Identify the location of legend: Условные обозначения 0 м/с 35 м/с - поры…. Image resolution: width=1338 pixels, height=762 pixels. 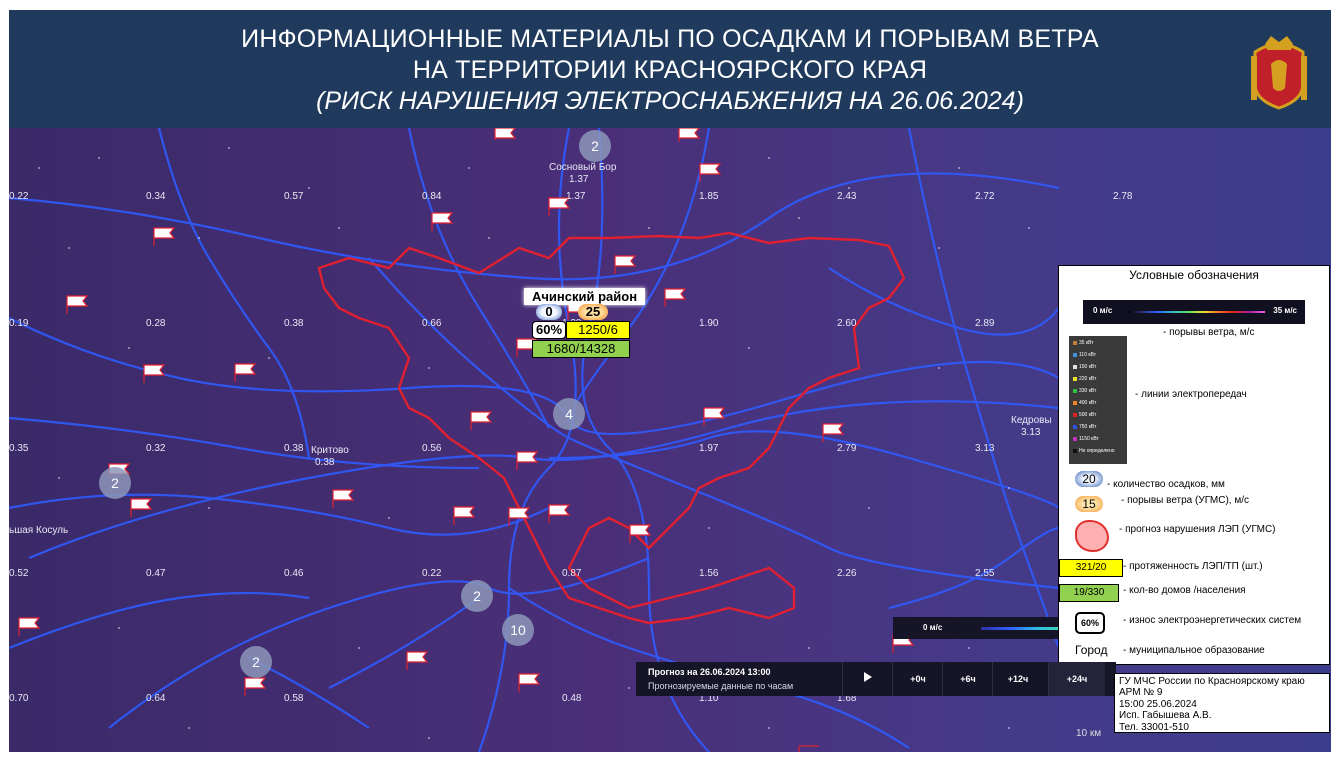
(1194, 465).